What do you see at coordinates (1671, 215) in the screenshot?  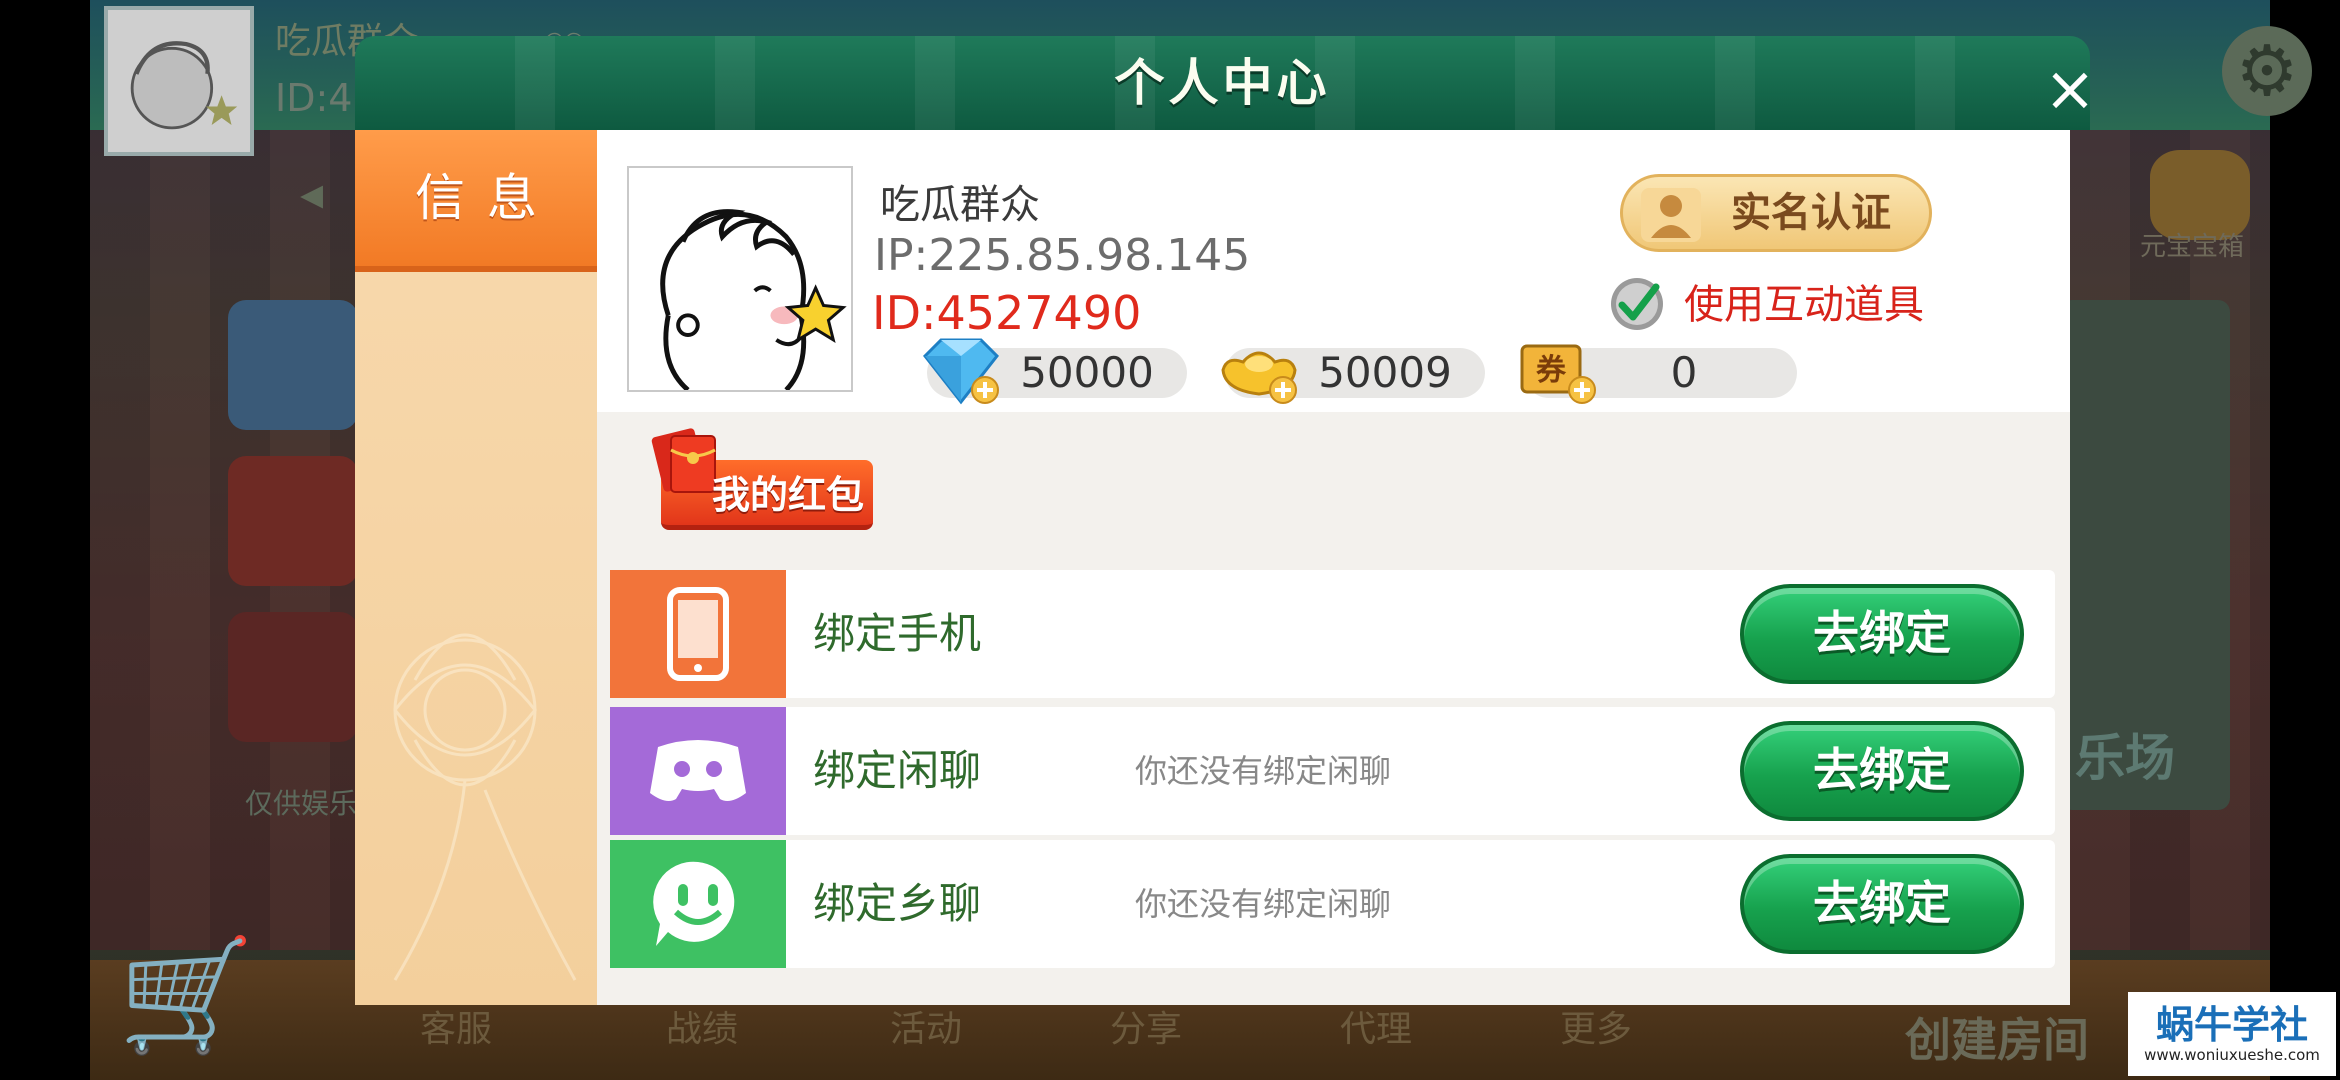 I see `person-icon` at bounding box center [1671, 215].